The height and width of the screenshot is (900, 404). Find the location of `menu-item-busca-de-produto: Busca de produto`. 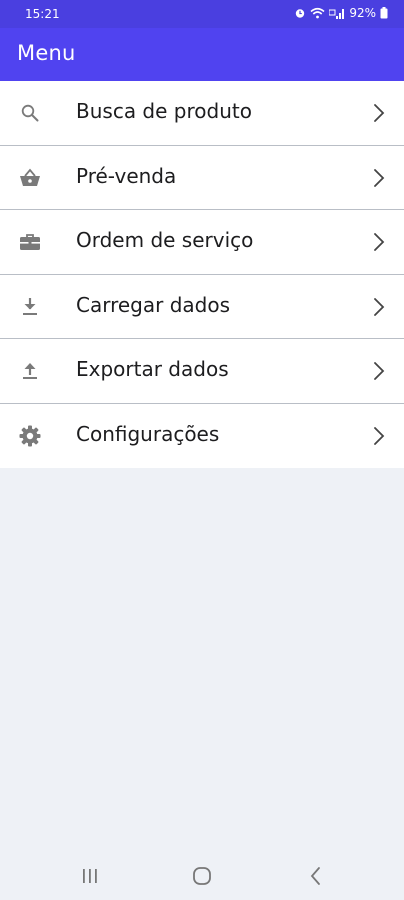

menu-item-busca-de-produto: Busca de produto is located at coordinates (202, 113).